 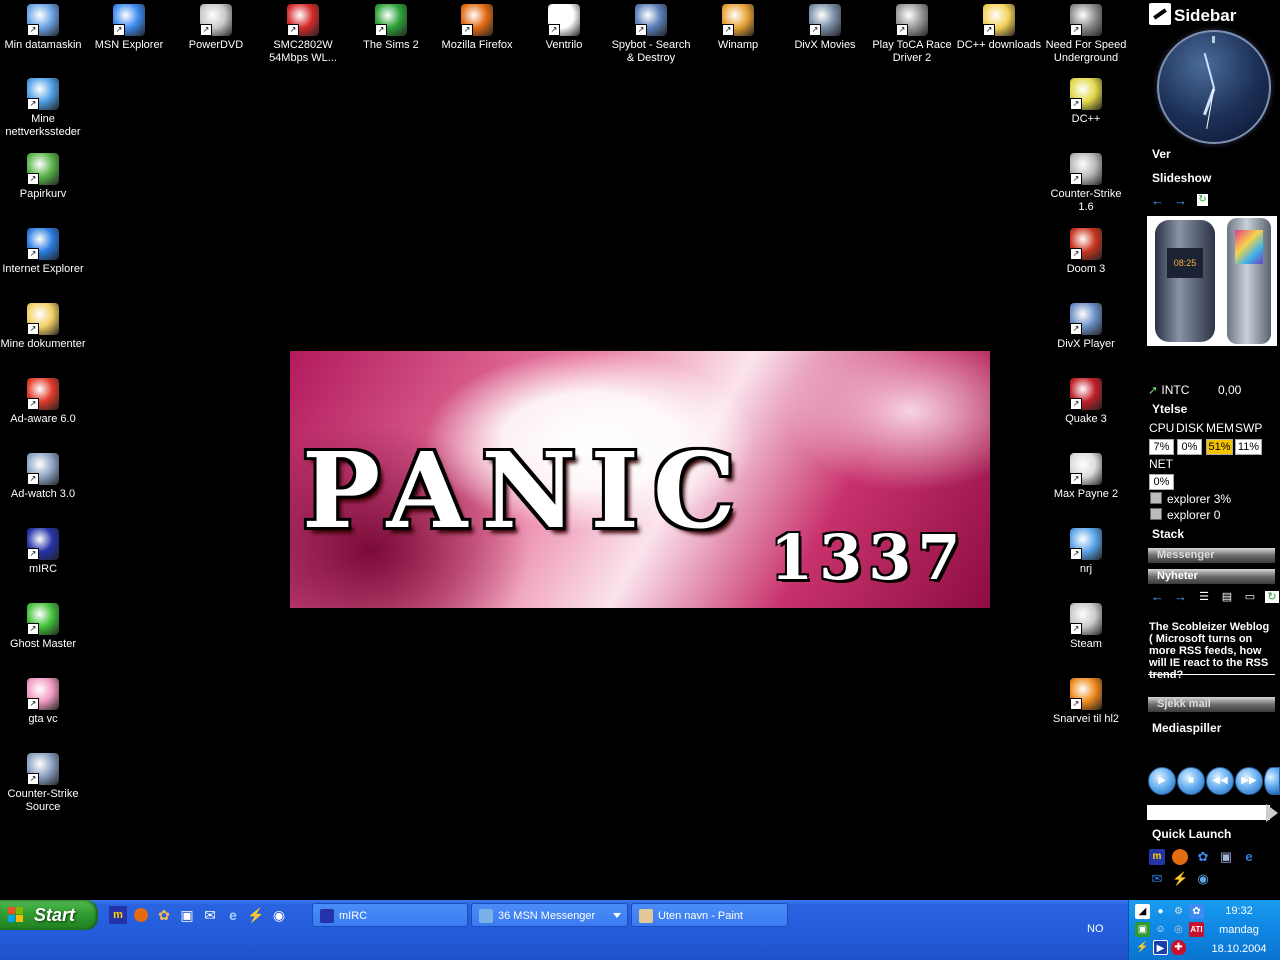 I want to click on analog-clock, so click(x=1214, y=87).